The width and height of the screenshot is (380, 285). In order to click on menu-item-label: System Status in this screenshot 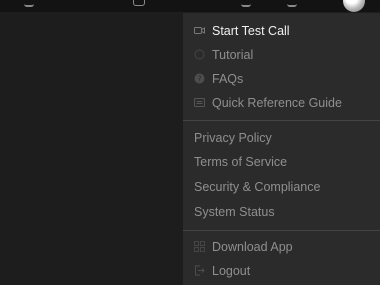, I will do `click(234, 212)`.